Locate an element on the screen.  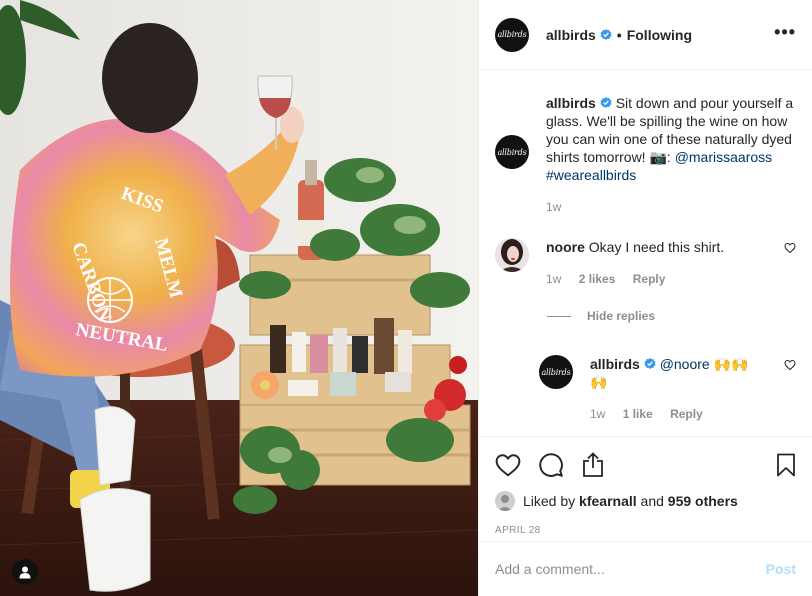
comment-text: Okay I need this shirt. is located at coordinates (656, 247).